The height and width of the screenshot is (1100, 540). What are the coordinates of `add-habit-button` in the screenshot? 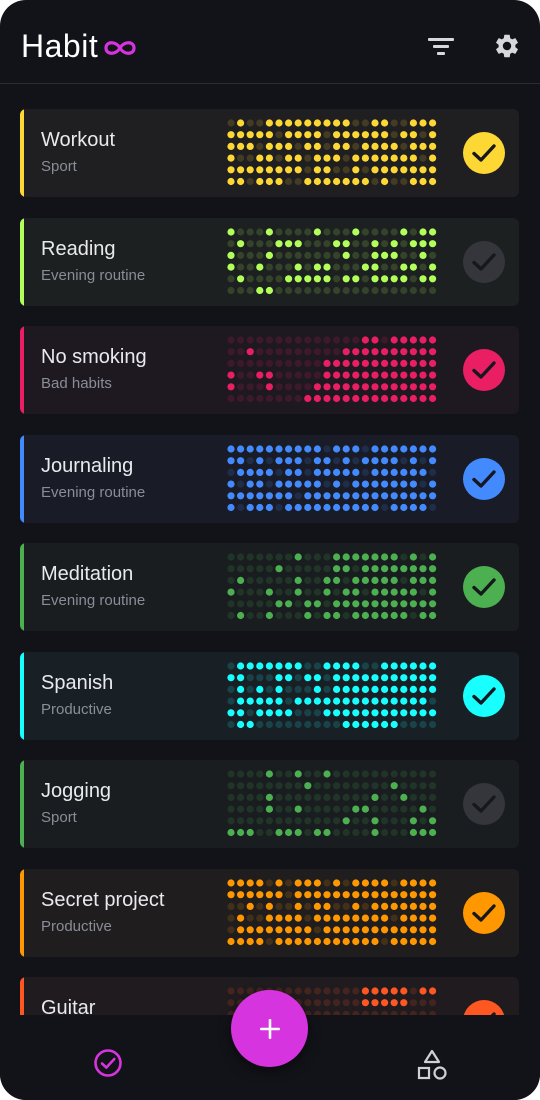 It's located at (269, 1028).